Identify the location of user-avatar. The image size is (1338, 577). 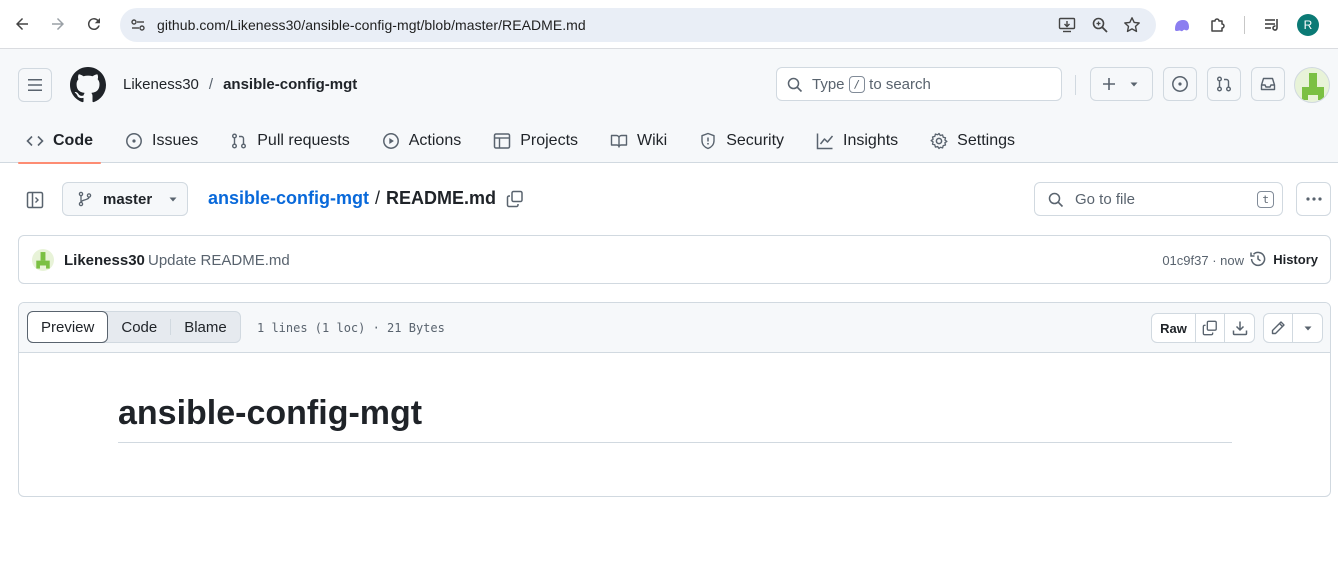
(1312, 85).